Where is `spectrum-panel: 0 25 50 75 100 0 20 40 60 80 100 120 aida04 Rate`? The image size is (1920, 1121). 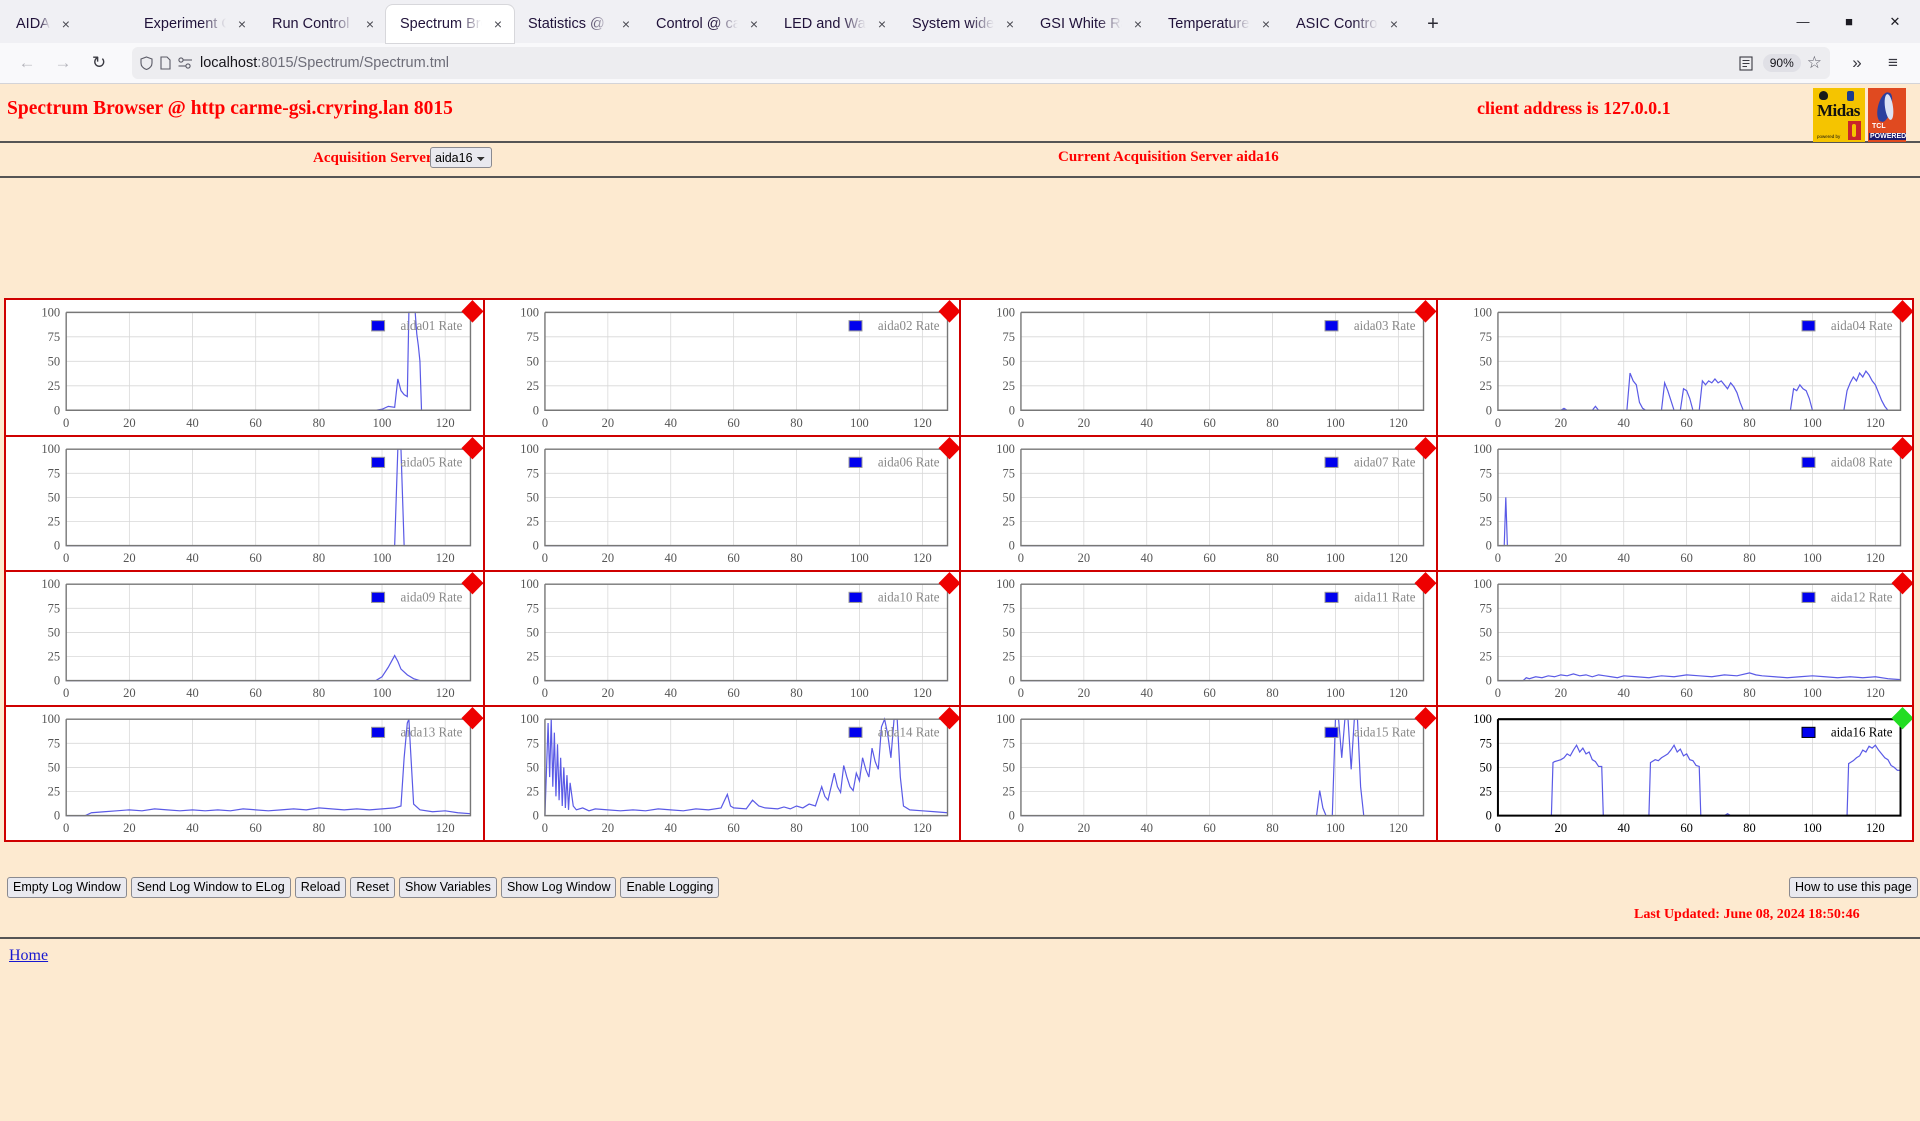 spectrum-panel: 0 25 50 75 100 0 20 40 60 80 100 120 aida04 Rate is located at coordinates (1673, 367).